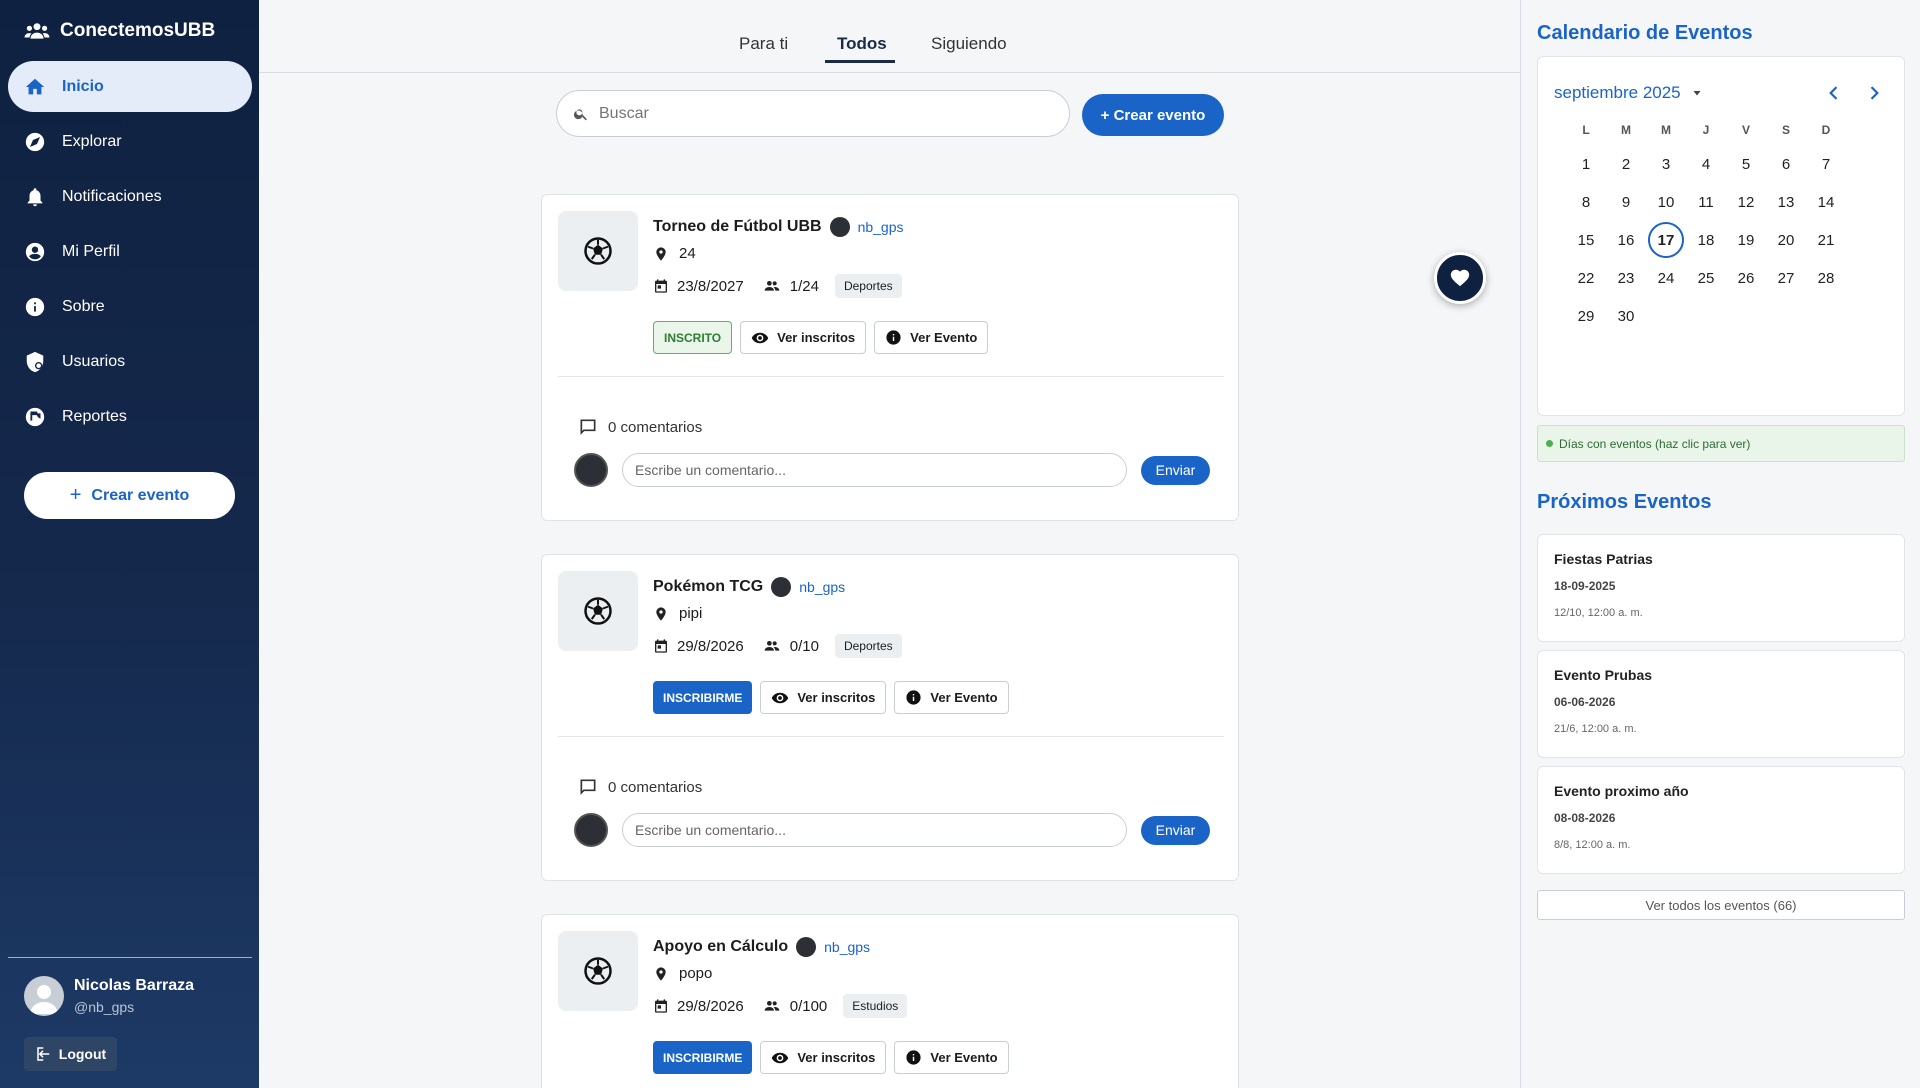 This screenshot has width=1920, height=1088. What do you see at coordinates (94, 361) in the screenshot?
I see `sidebar-item-label: Usuarios` at bounding box center [94, 361].